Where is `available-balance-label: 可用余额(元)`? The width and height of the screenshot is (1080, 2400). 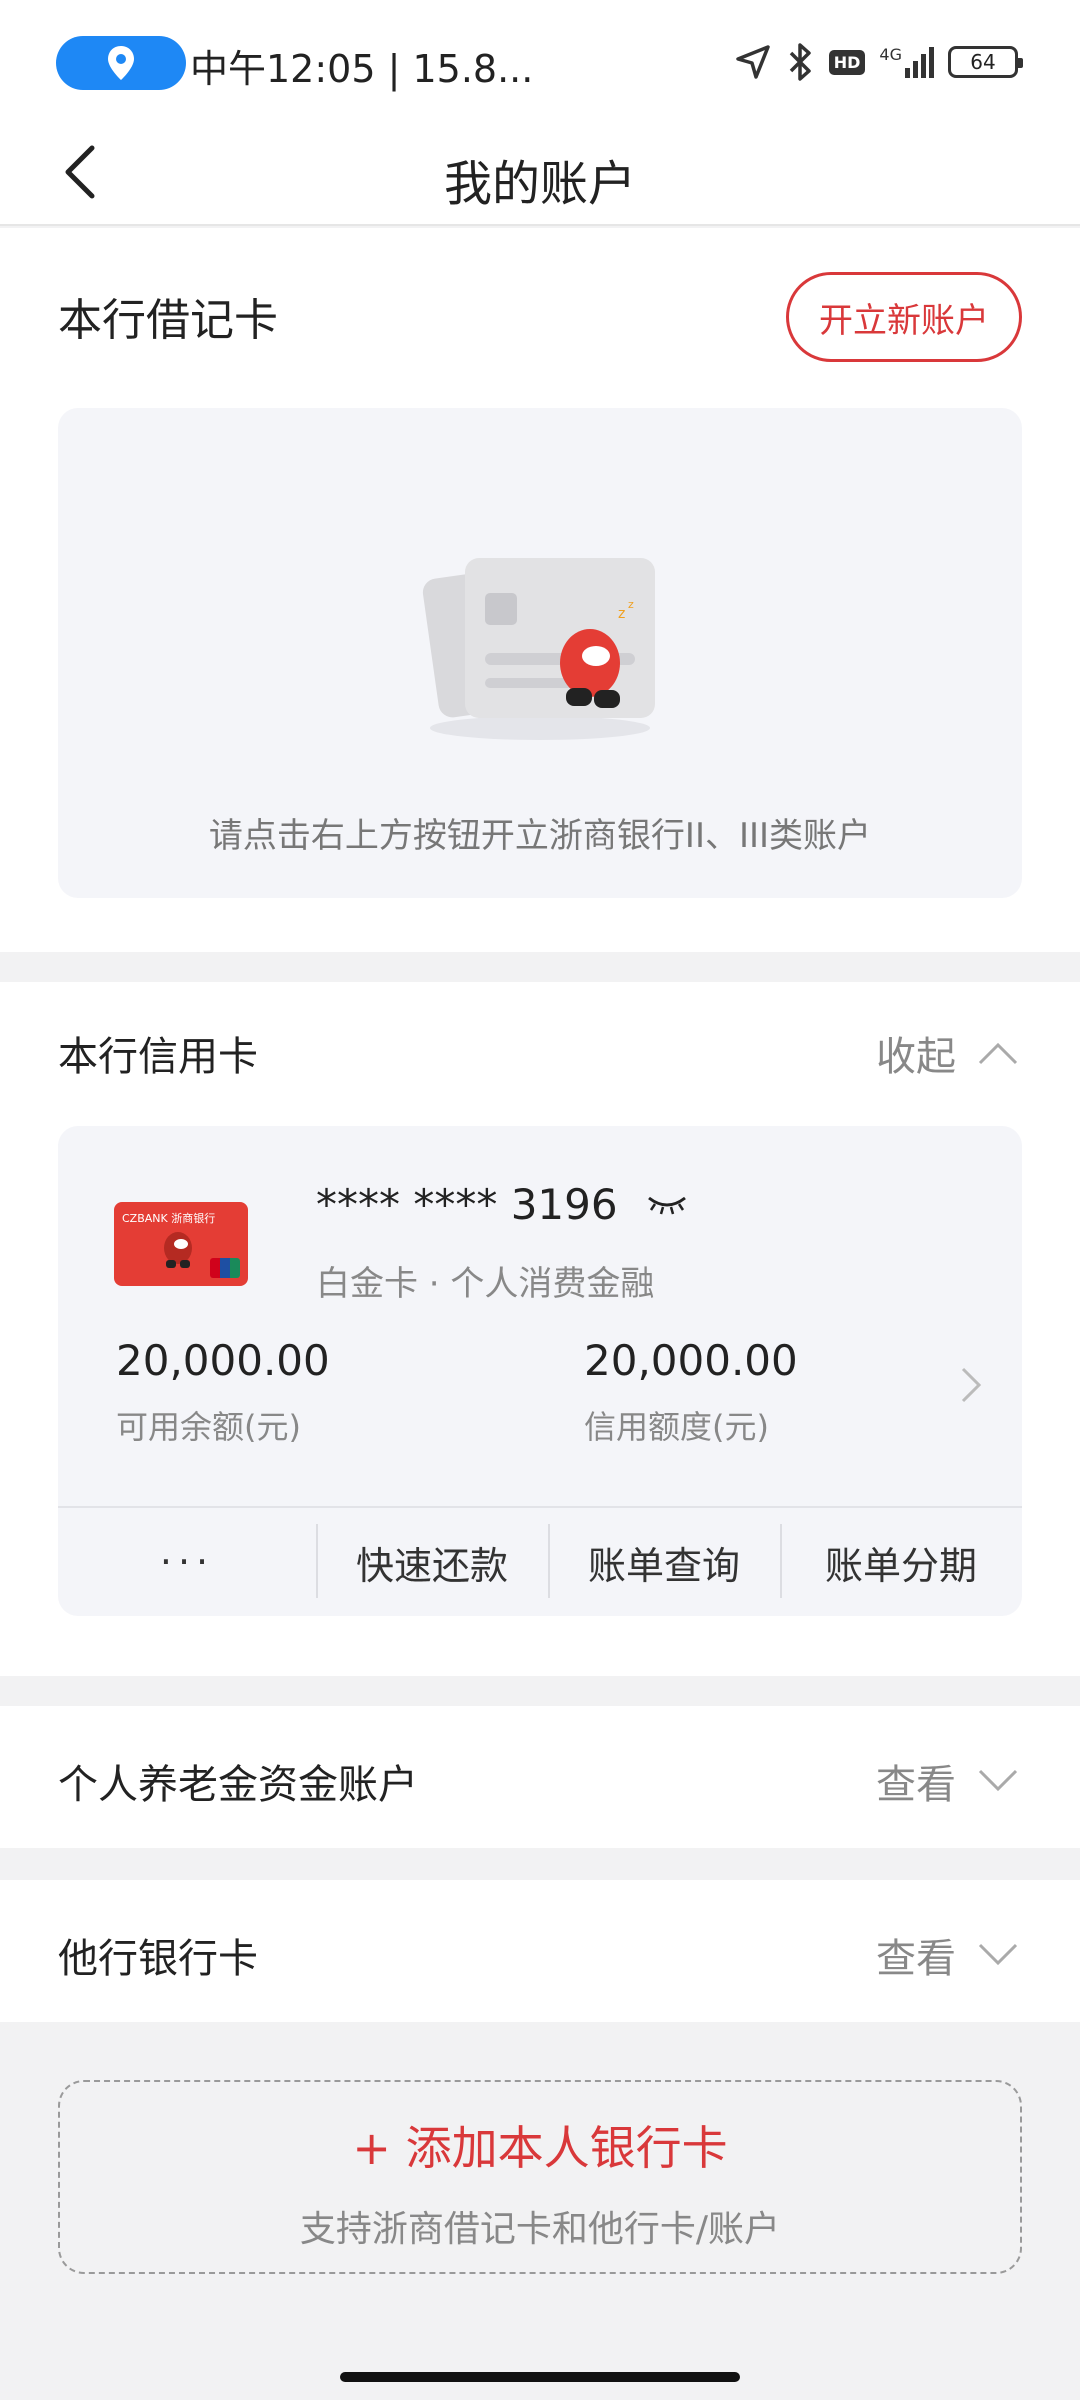
available-balance-label: 可用余额(元) is located at coordinates (208, 1427).